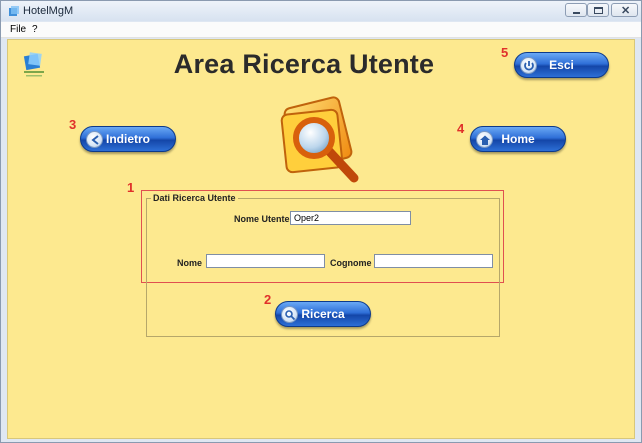 This screenshot has width=642, height=443. I want to click on exit-button-label: Esci, so click(561, 65).